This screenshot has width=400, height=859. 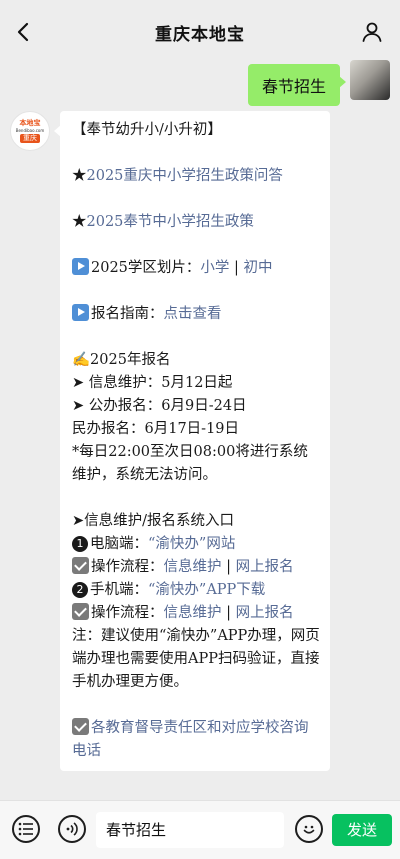 I want to click on contact-phone-link: 各教育督导责任区和对应学校咨询电话, so click(x=190, y=739).